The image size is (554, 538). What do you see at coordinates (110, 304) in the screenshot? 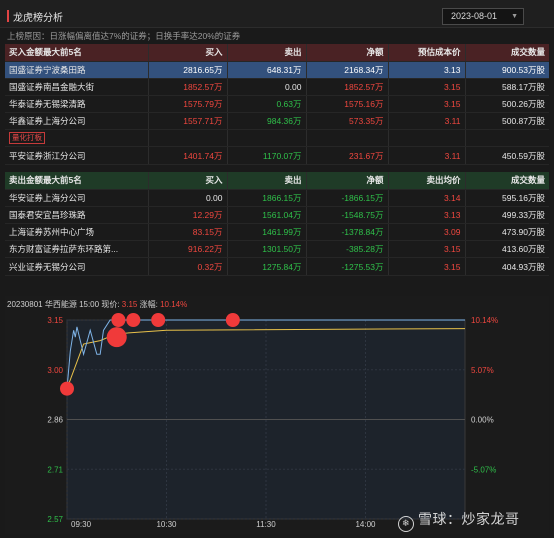
I see `price-label: 现价:` at bounding box center [110, 304].